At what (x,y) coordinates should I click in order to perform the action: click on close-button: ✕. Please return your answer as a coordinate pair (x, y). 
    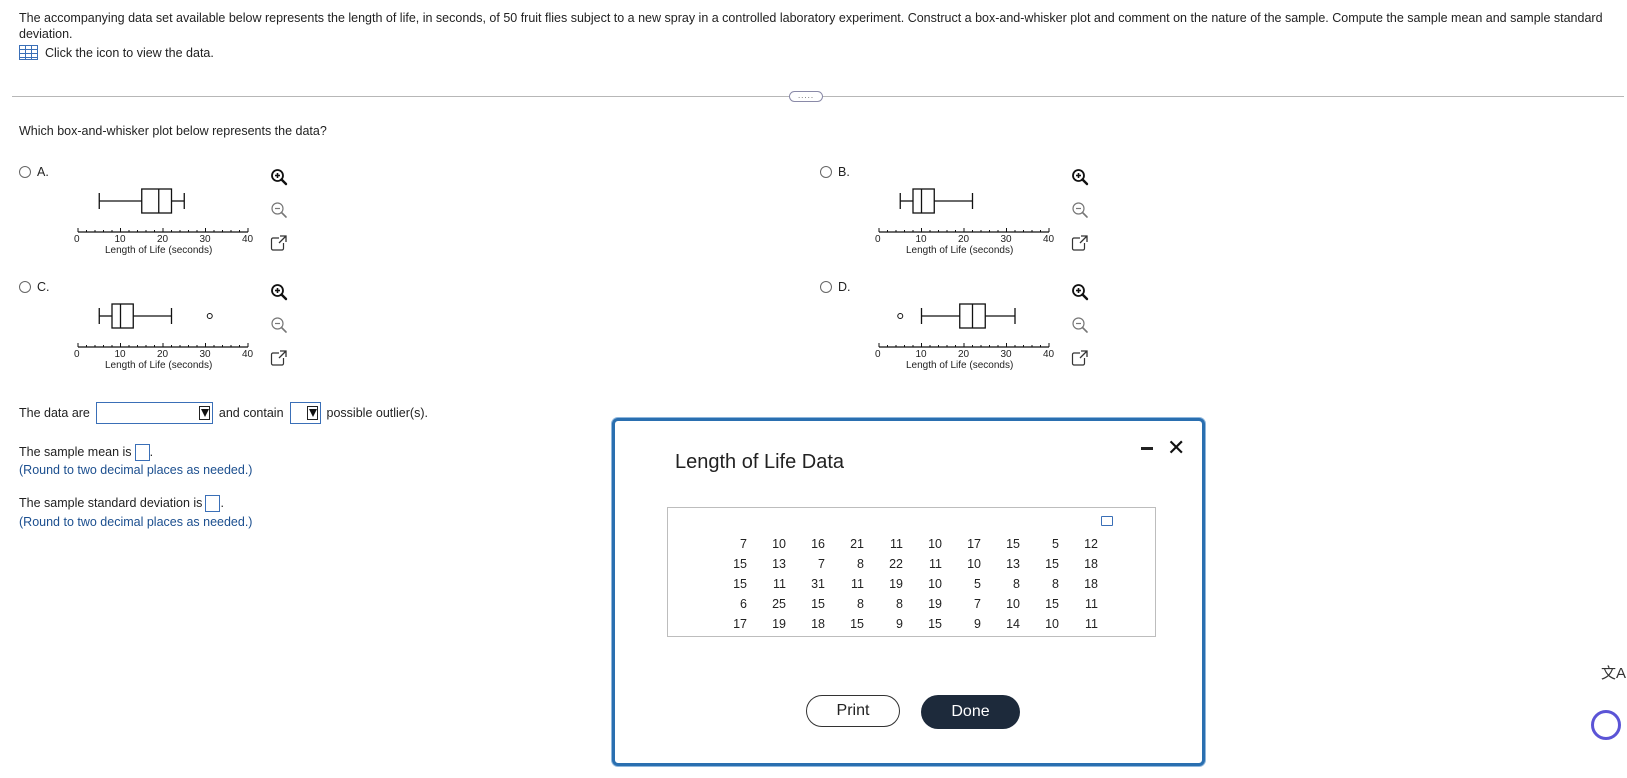
    Looking at the image, I should click on (1176, 448).